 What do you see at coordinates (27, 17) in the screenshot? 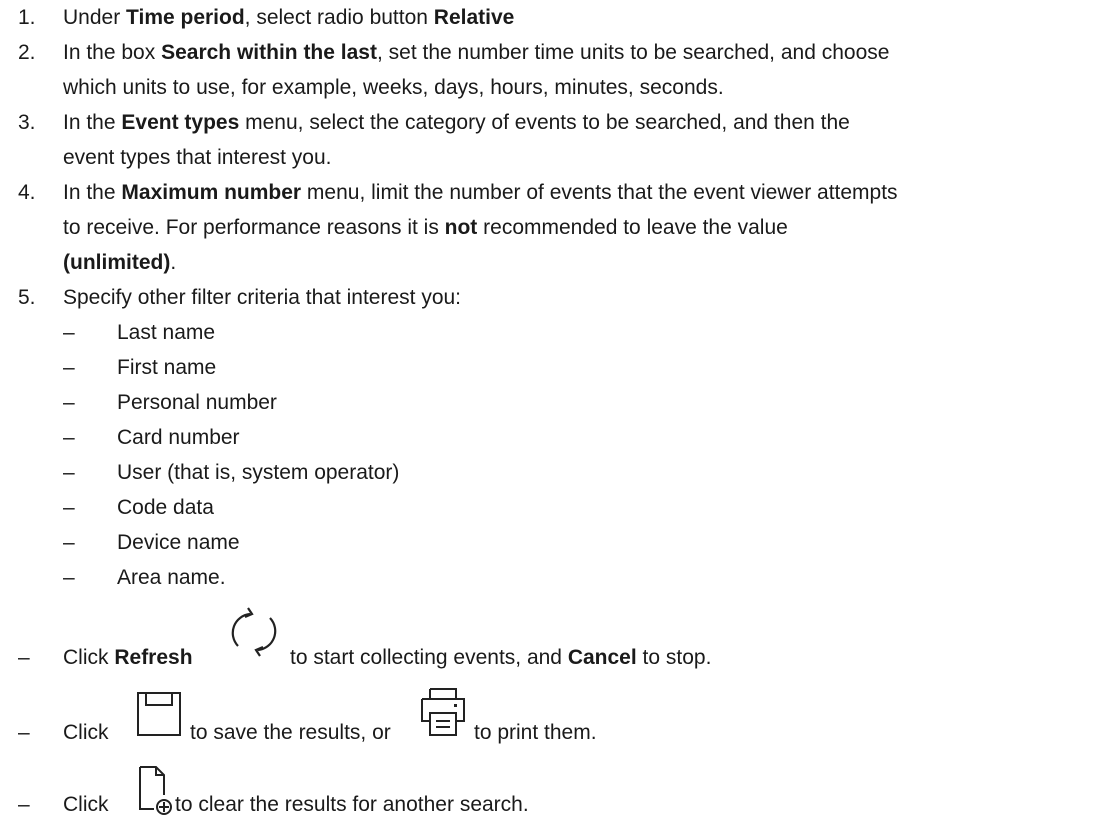
I see `step-number: 1.` at bounding box center [27, 17].